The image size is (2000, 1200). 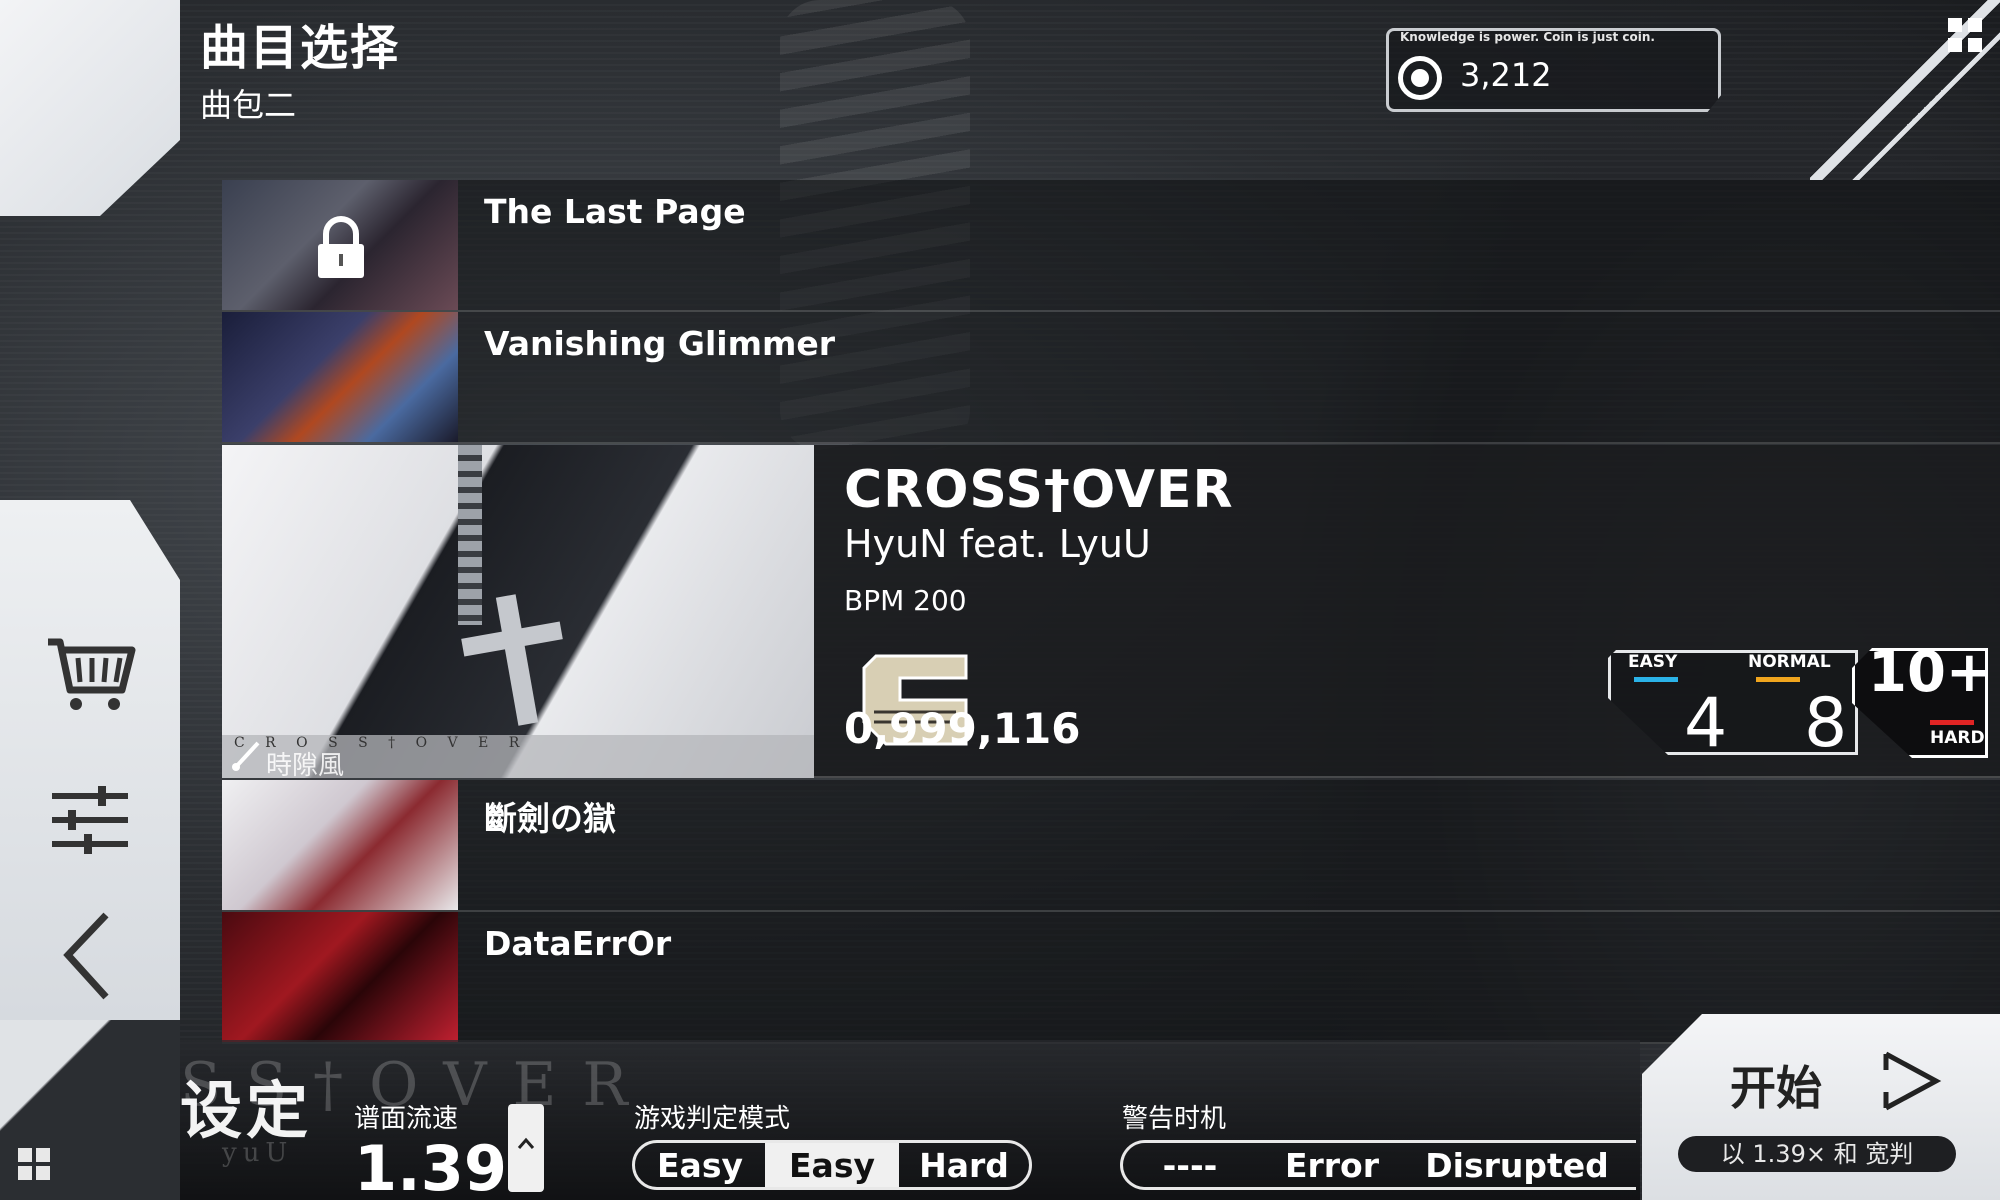 I want to click on song-row-danken-no-goku: 斷劍の獄, so click(x=1111, y=846).